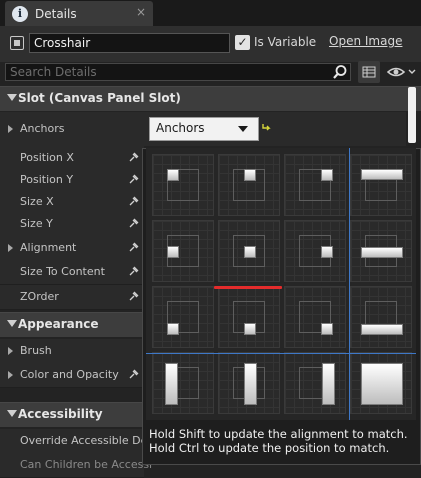 Image resolution: width=421 pixels, height=478 pixels. What do you see at coordinates (141, 12) in the screenshot?
I see `close-icon: ×` at bounding box center [141, 12].